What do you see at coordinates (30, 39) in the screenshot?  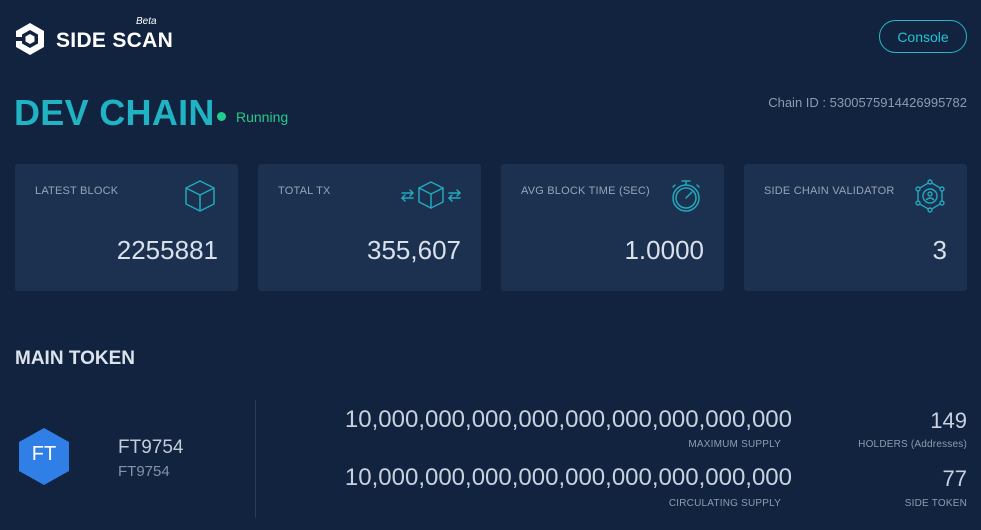 I see `side-scan-logo-icon` at bounding box center [30, 39].